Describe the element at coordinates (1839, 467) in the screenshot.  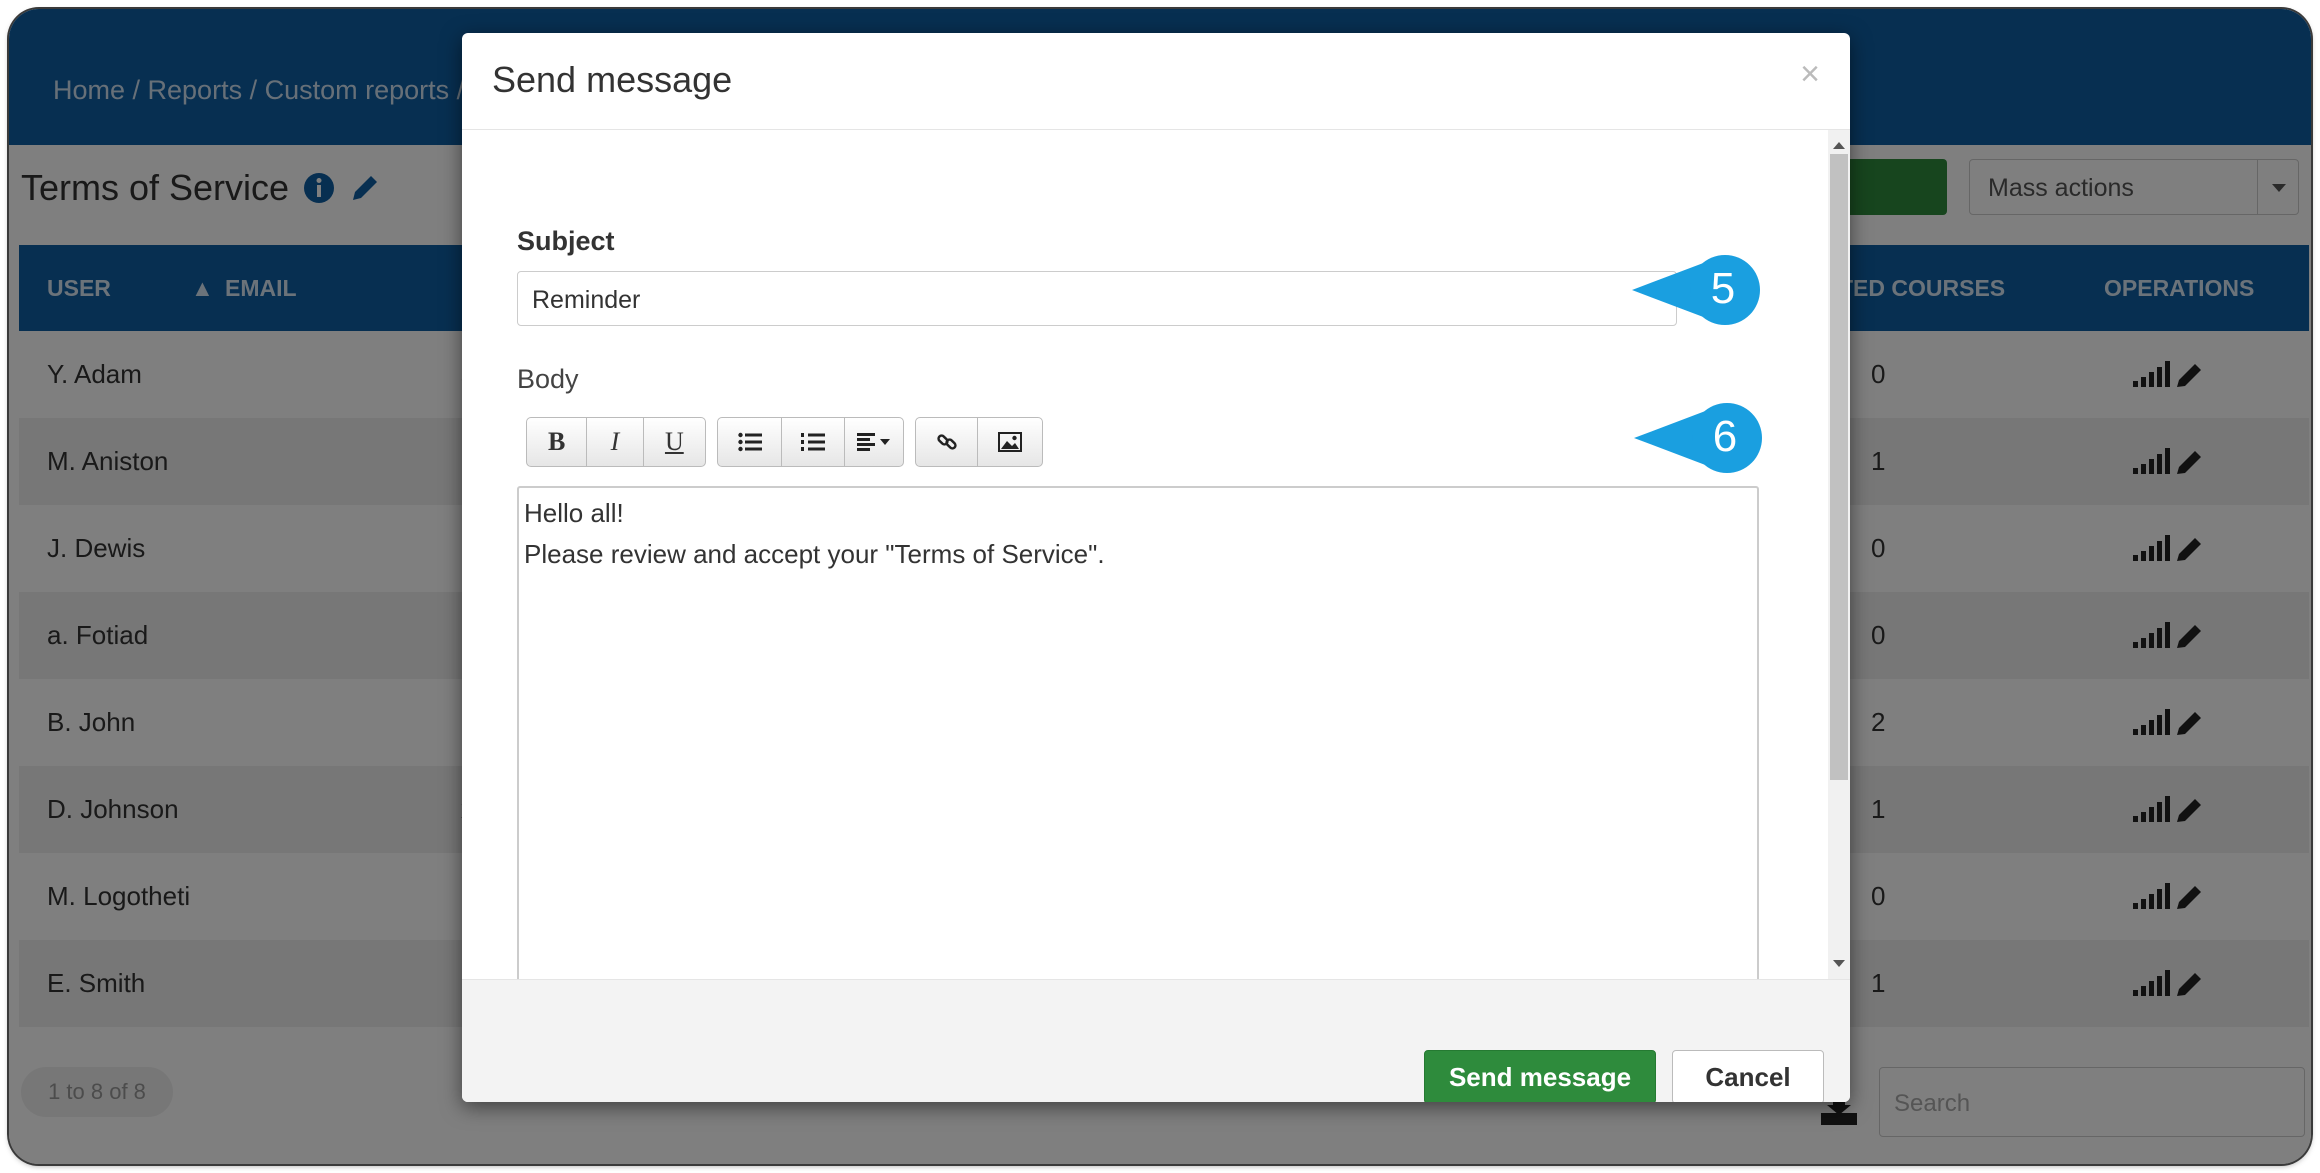
I see `scrollbar-thumb` at that location.